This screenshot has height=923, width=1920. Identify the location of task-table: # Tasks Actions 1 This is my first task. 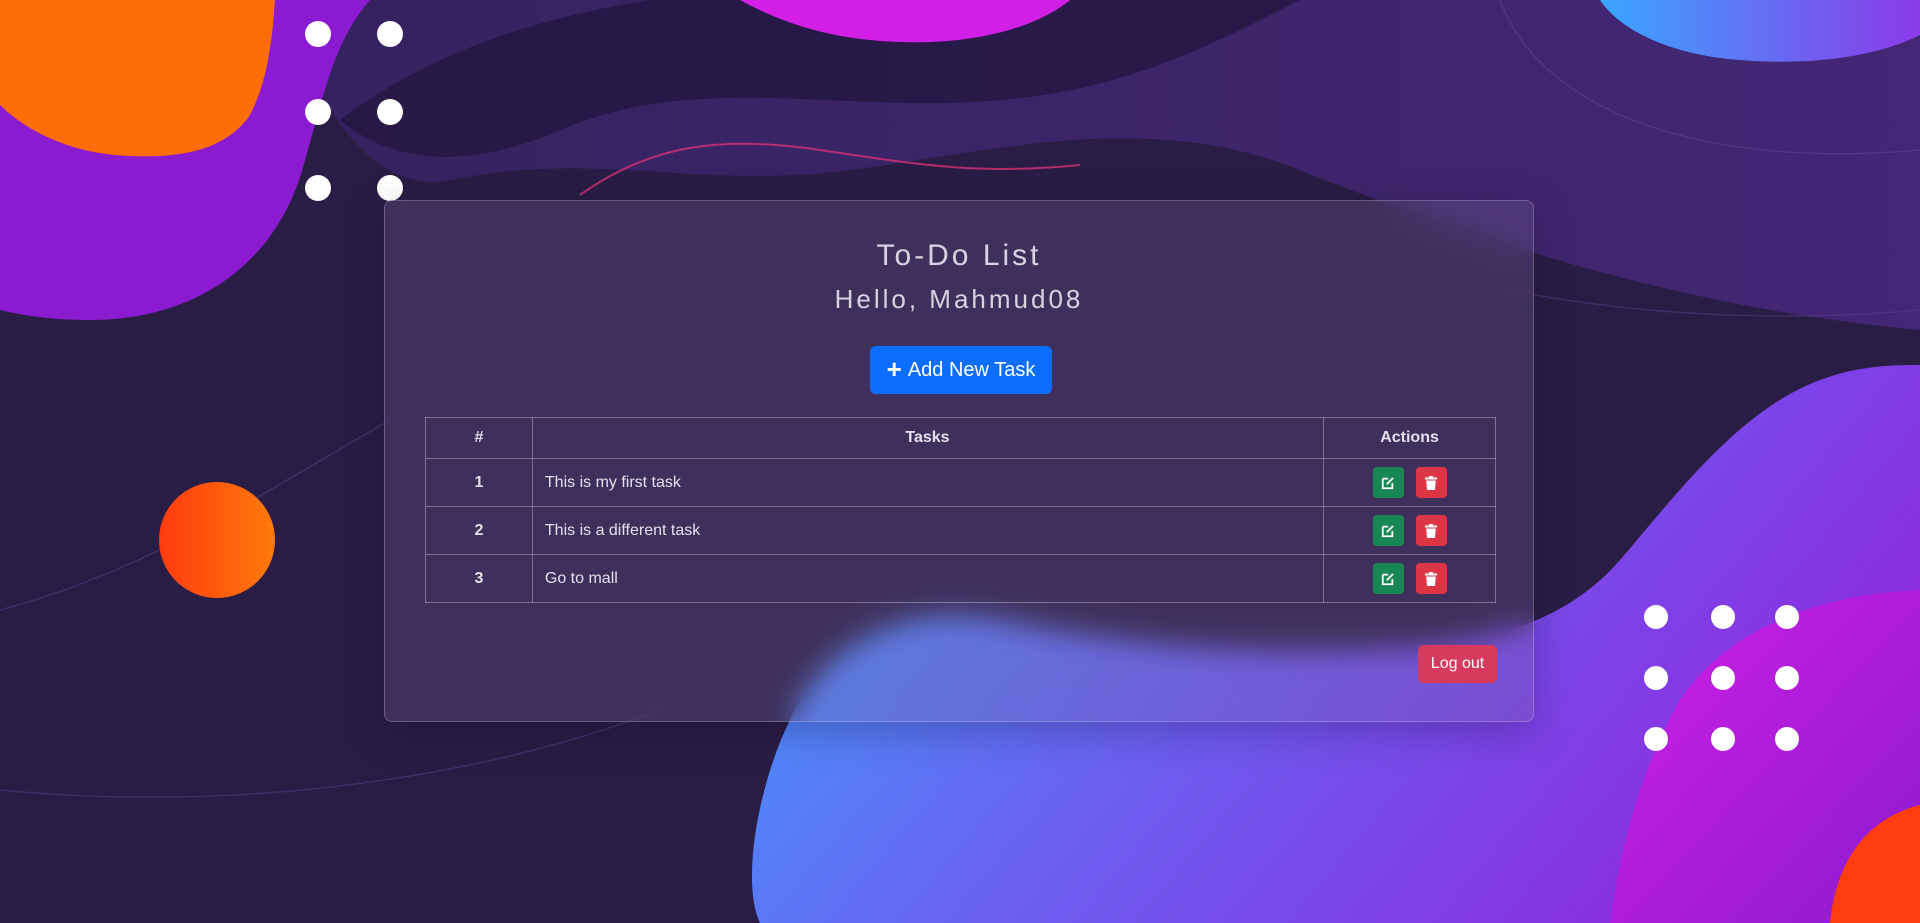
(960, 510).